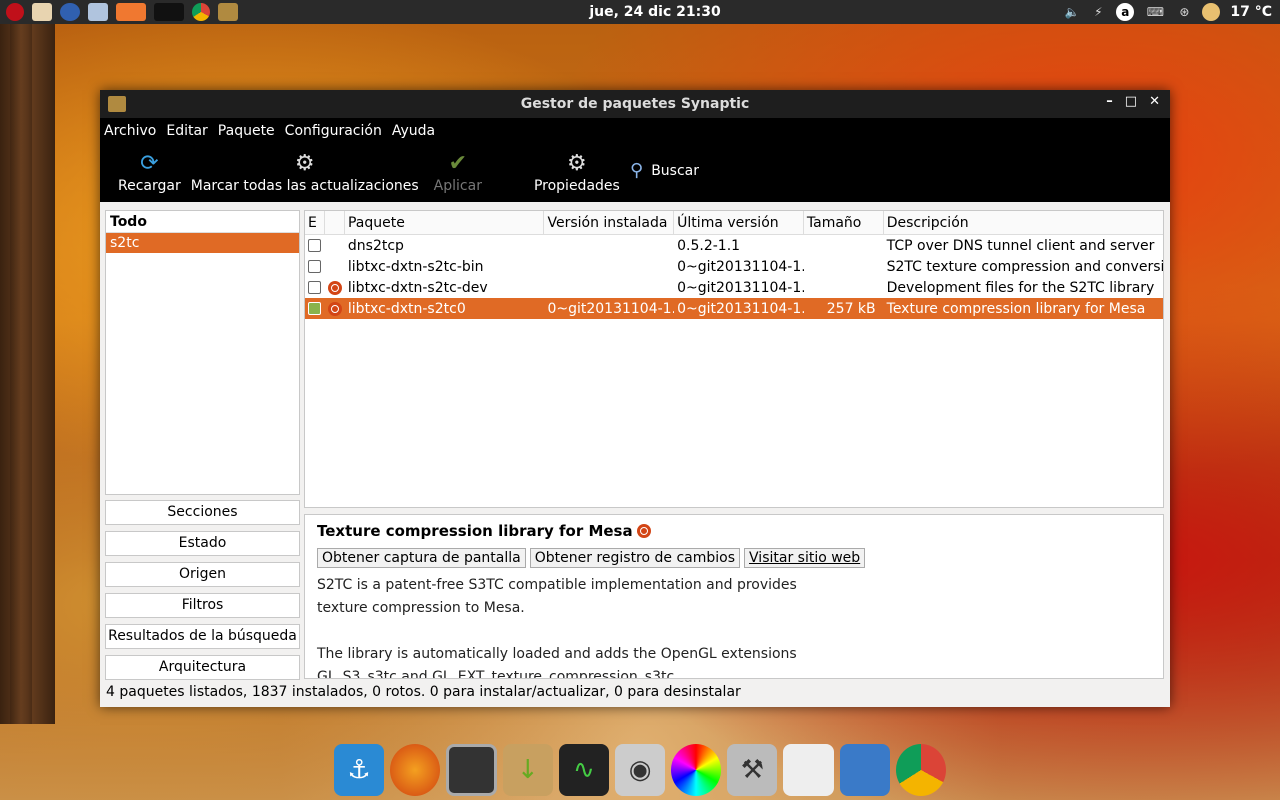 Image resolution: width=1280 pixels, height=800 pixels. What do you see at coordinates (609, 222) in the screenshot?
I see `col-installed: Versión instalada` at bounding box center [609, 222].